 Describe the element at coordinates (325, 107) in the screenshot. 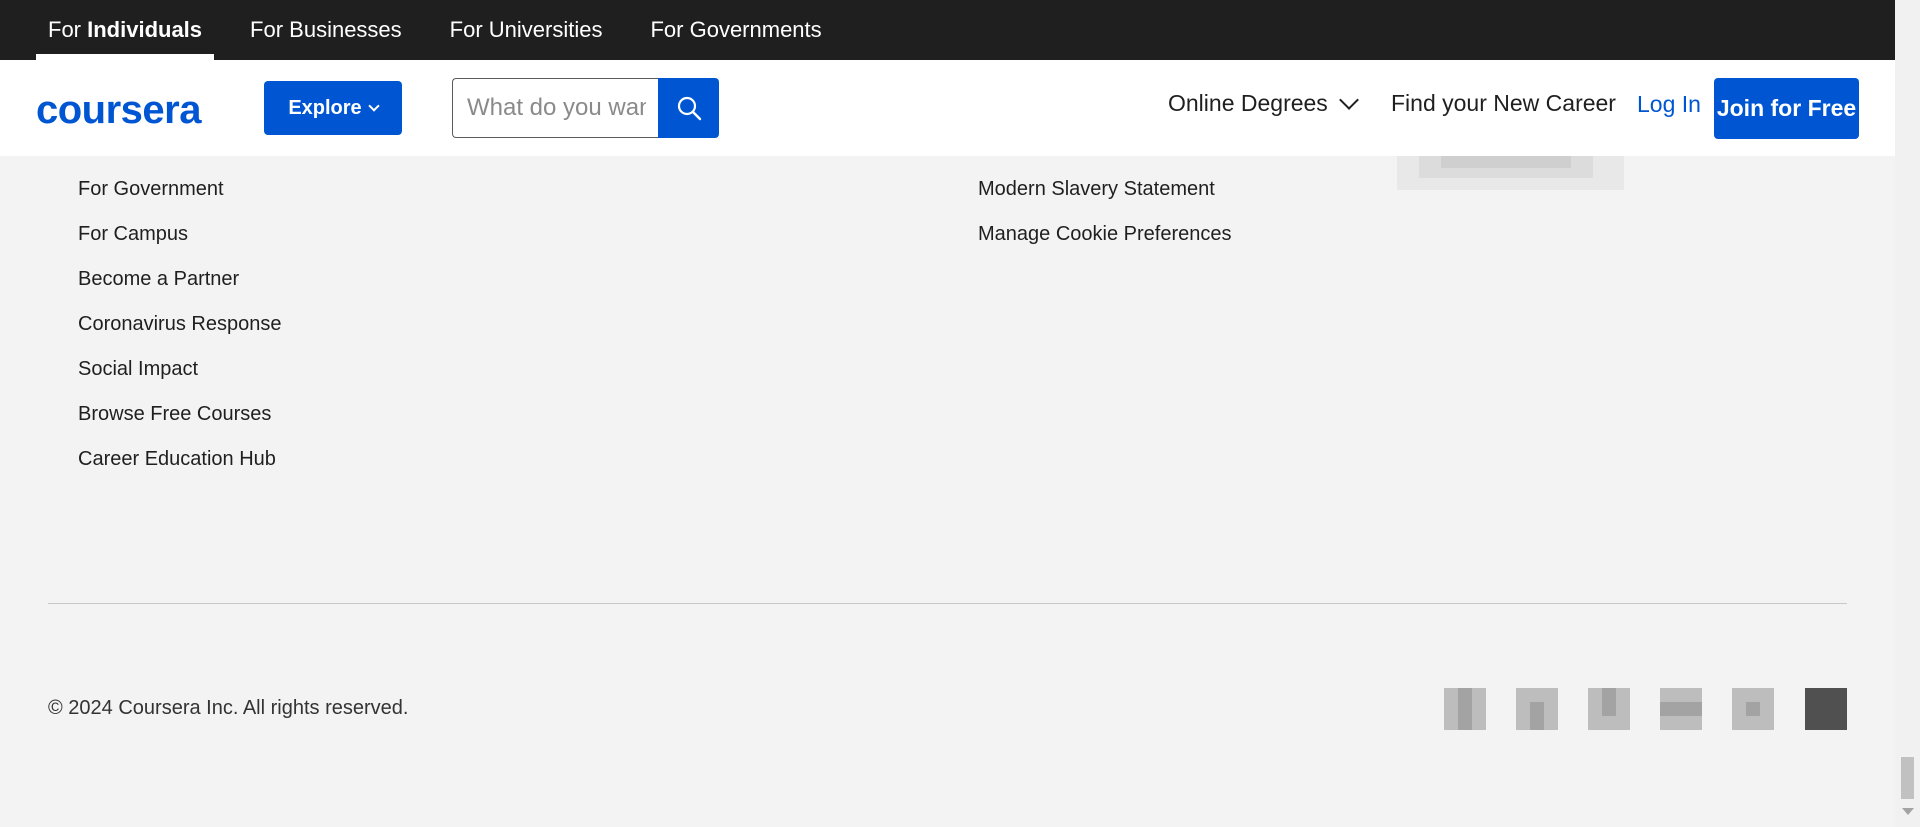

I see `explore-button-label: Explore` at that location.